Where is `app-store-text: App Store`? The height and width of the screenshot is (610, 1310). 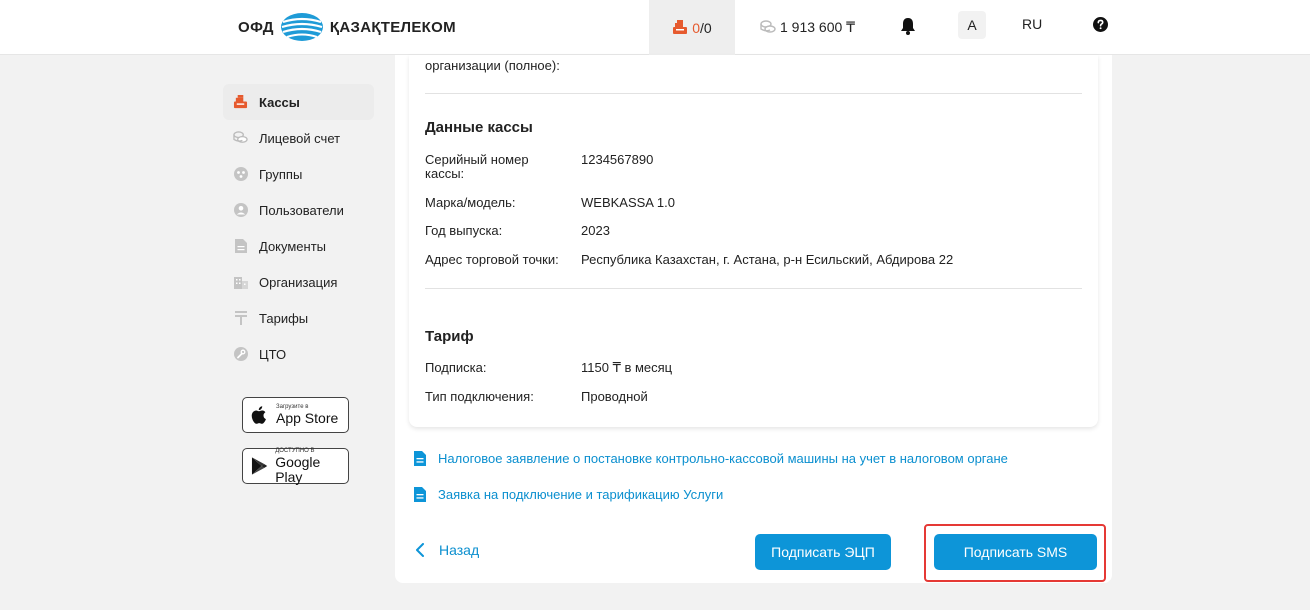 app-store-text: App Store is located at coordinates (307, 418).